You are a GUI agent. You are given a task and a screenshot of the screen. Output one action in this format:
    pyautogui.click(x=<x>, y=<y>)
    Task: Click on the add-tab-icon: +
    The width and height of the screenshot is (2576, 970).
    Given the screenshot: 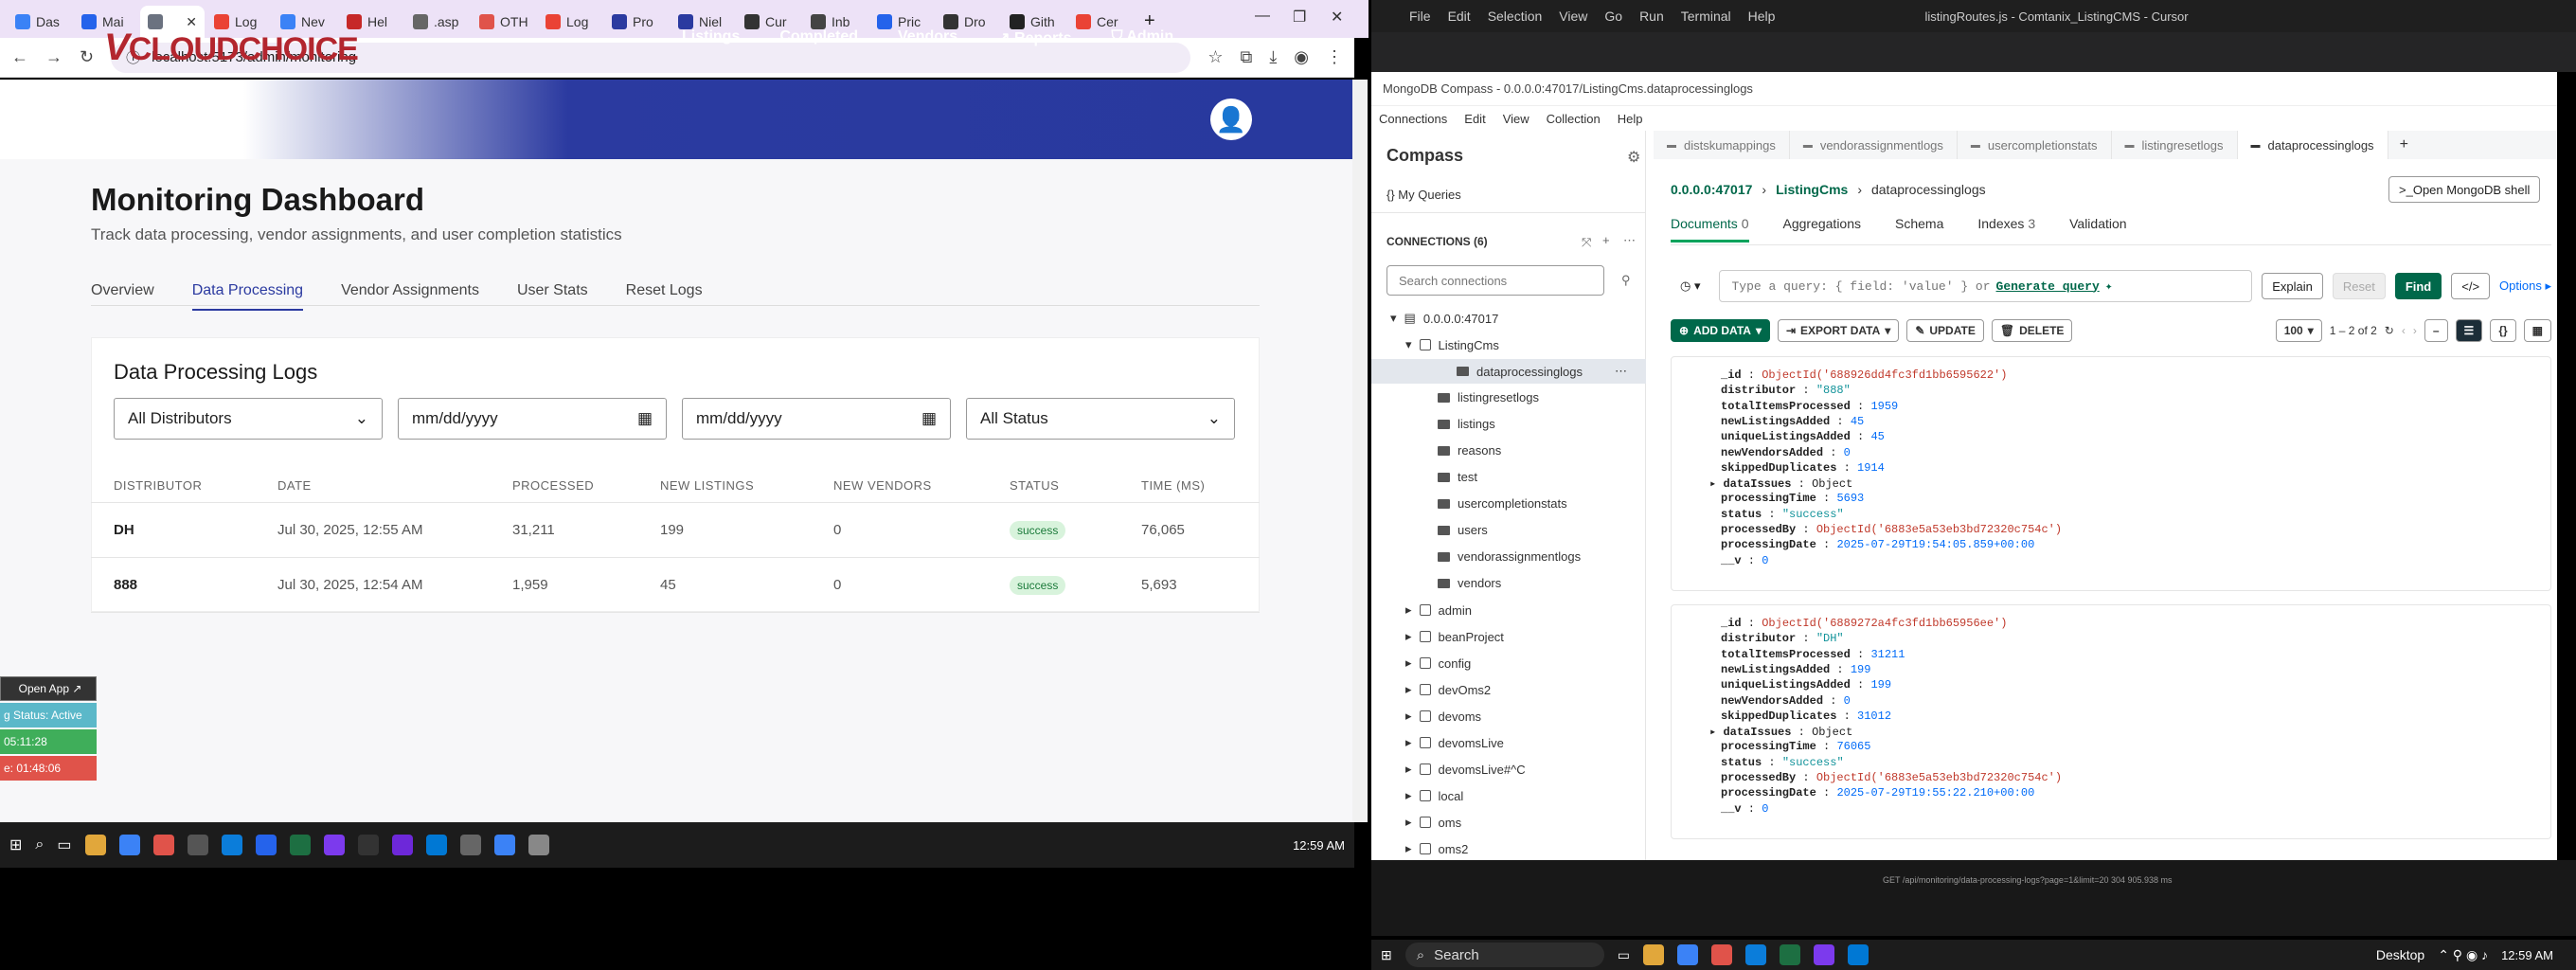 What is the action you would take?
    pyautogui.click(x=2404, y=144)
    